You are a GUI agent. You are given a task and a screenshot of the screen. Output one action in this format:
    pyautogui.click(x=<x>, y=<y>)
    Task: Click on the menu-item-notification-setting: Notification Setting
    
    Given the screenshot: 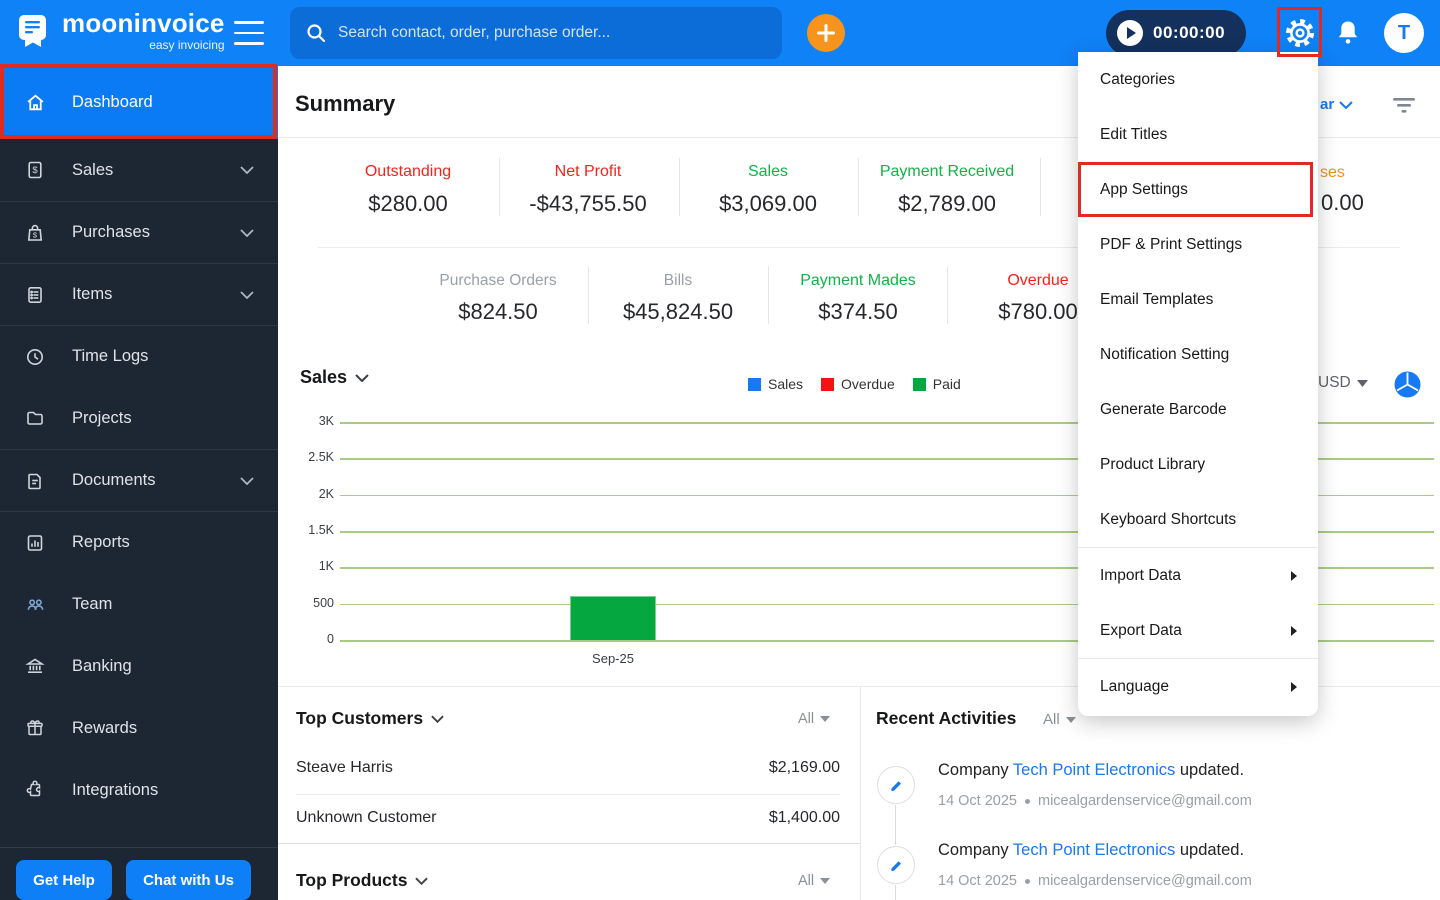 What is the action you would take?
    pyautogui.click(x=1198, y=354)
    